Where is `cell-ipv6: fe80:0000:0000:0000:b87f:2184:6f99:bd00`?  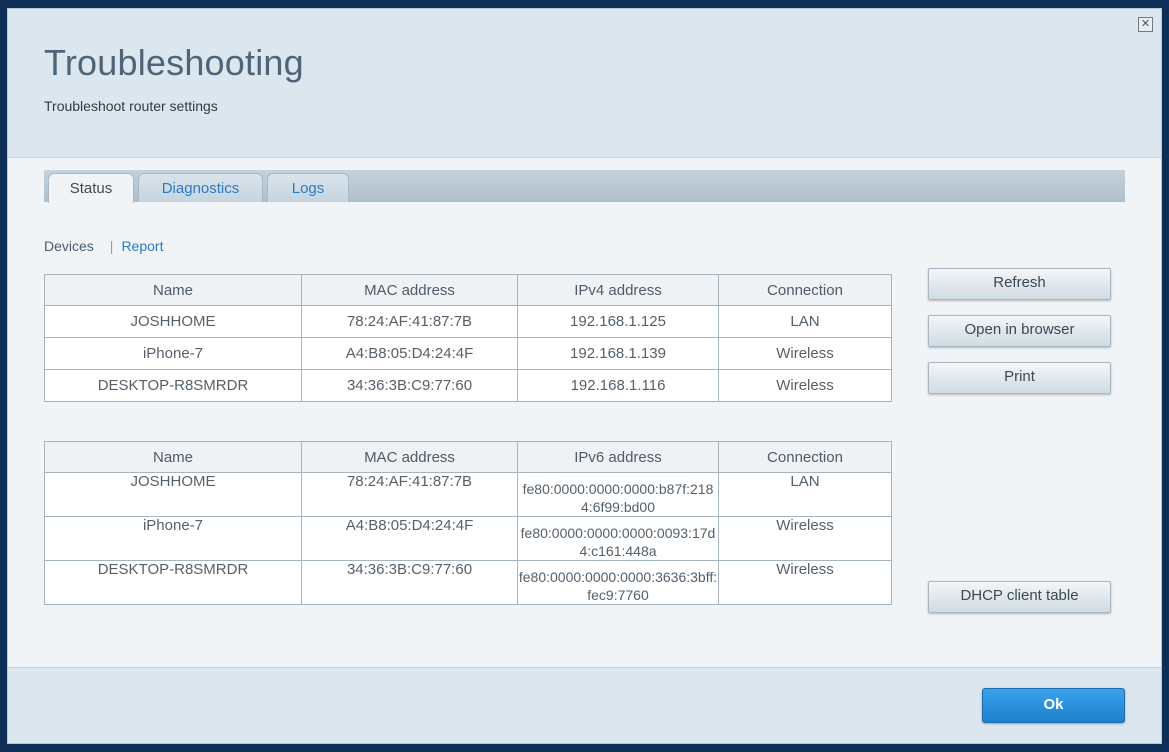 cell-ipv6: fe80:0000:0000:0000:b87f:2184:6f99:bd00 is located at coordinates (618, 494).